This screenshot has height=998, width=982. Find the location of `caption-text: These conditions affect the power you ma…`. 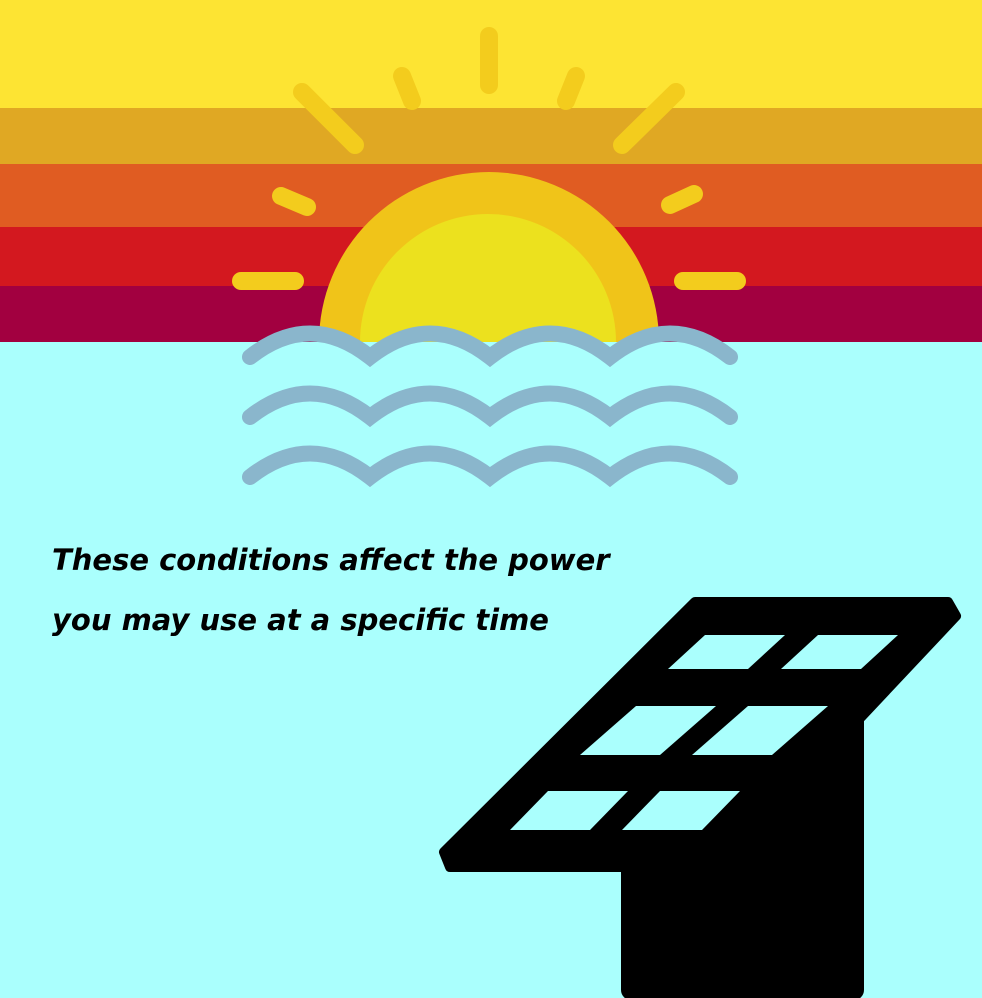

caption-text: These conditions affect the power you ma… is located at coordinates (372, 590).